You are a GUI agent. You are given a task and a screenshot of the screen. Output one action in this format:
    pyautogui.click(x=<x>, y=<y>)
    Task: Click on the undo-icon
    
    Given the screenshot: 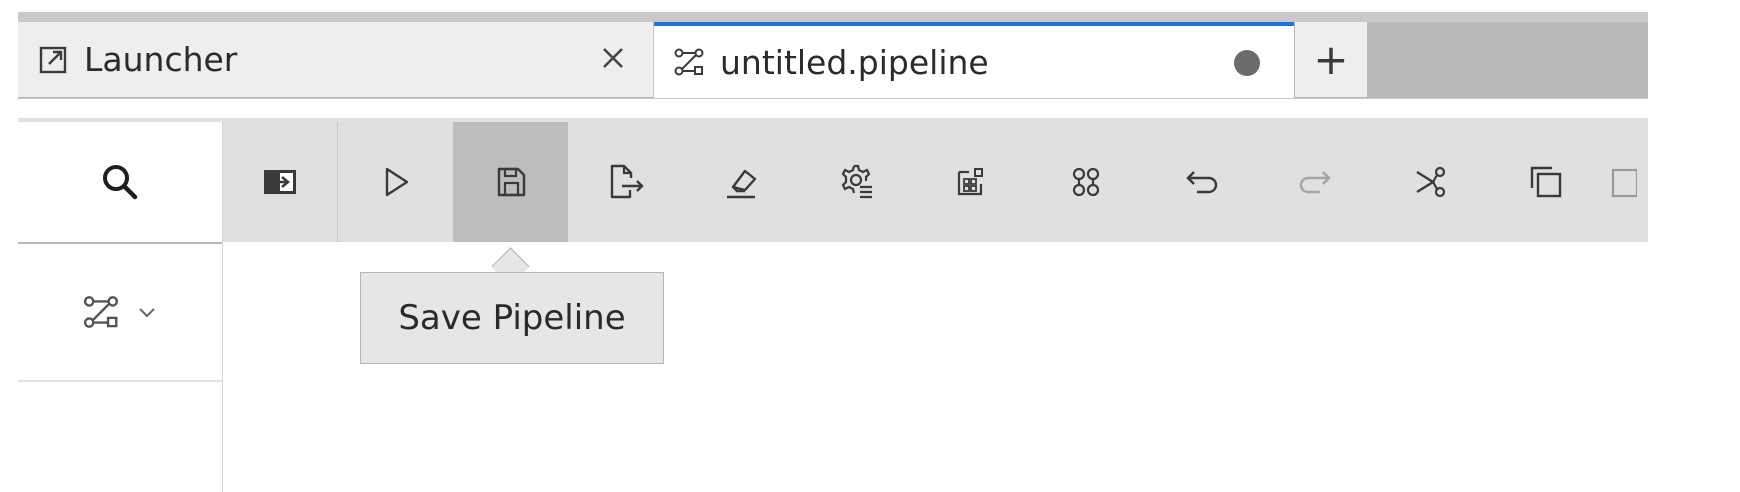 What is the action you would take?
    pyautogui.click(x=1201, y=182)
    